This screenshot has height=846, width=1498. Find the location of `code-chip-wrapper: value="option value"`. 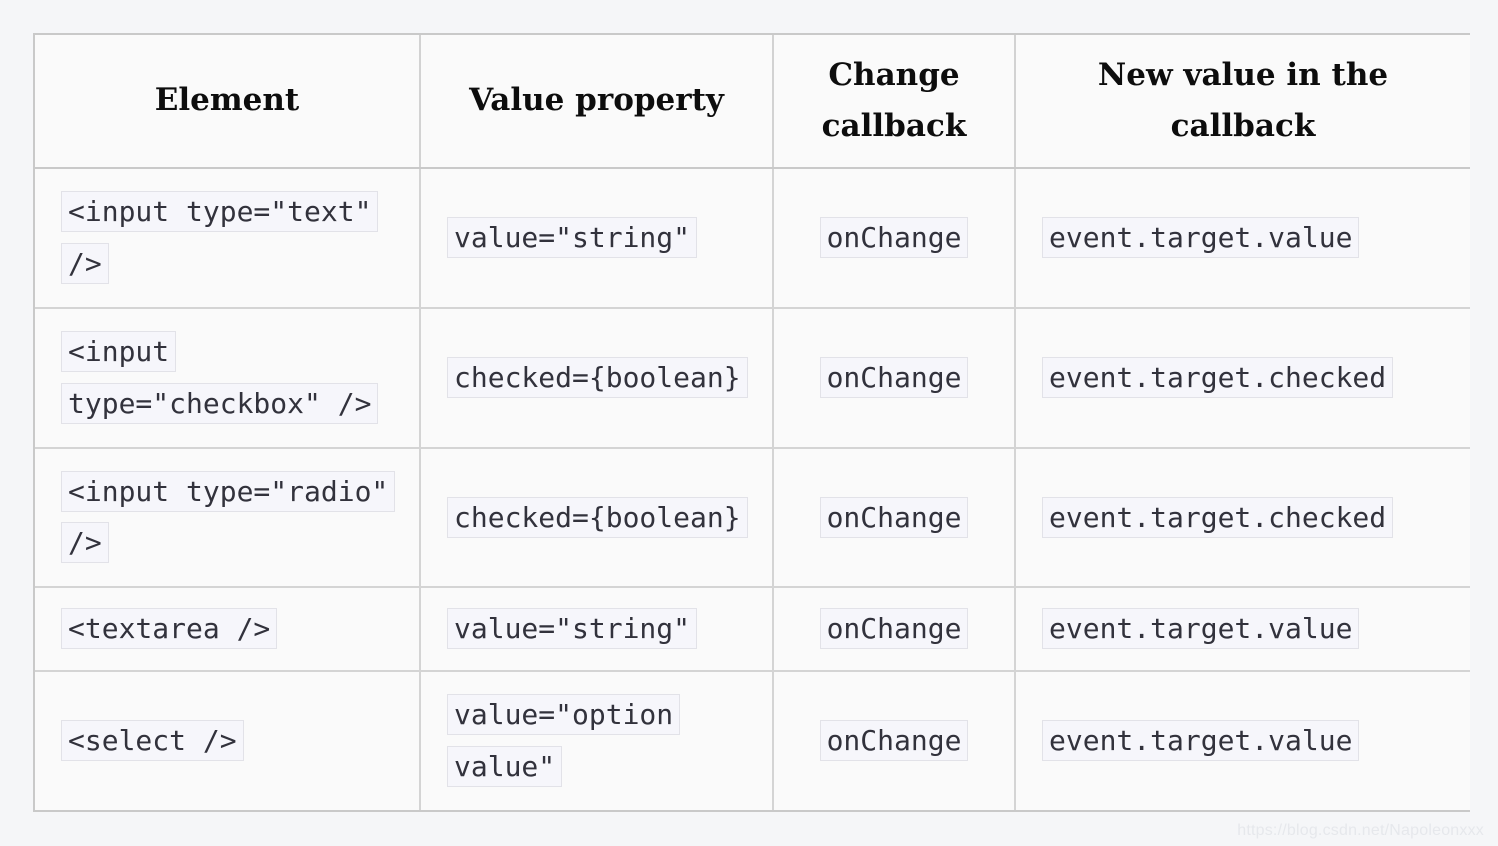

code-chip-wrapper: value="option value" is located at coordinates (564, 741).